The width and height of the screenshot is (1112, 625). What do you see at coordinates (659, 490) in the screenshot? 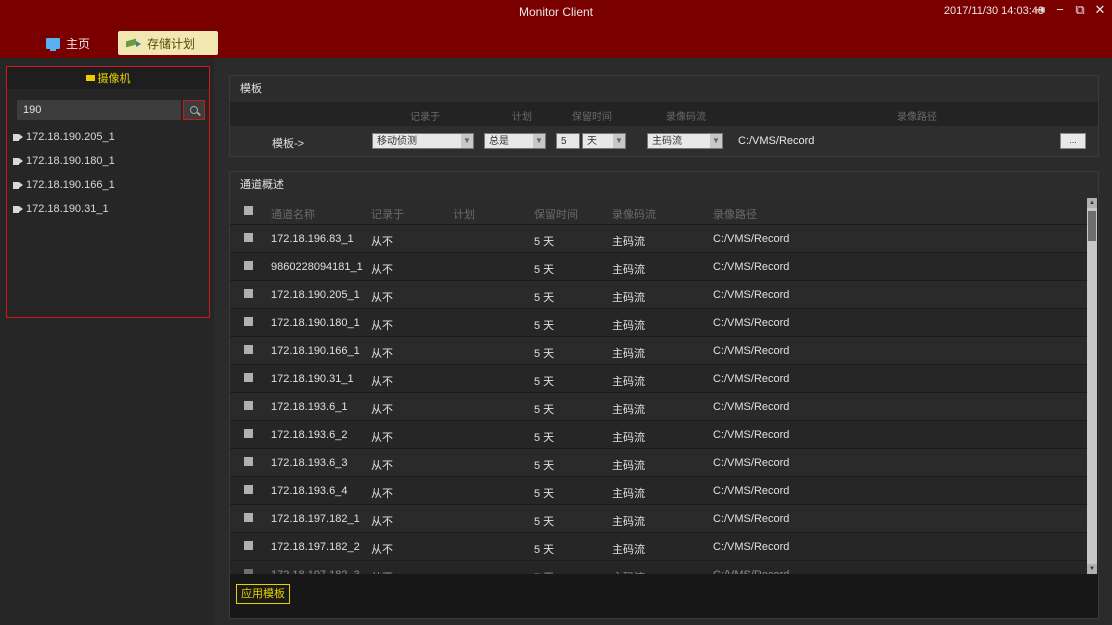
I see `table-row: 172.18.193.6_4 从不 5 天 主码流 C:/VMS/Record` at bounding box center [659, 490].